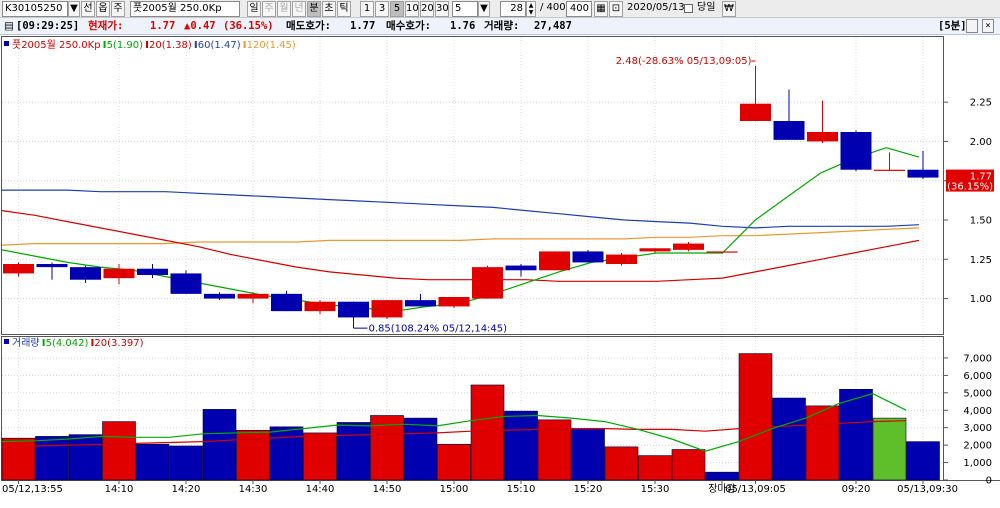  I want to click on volume-legend-marker, so click(6, 341).